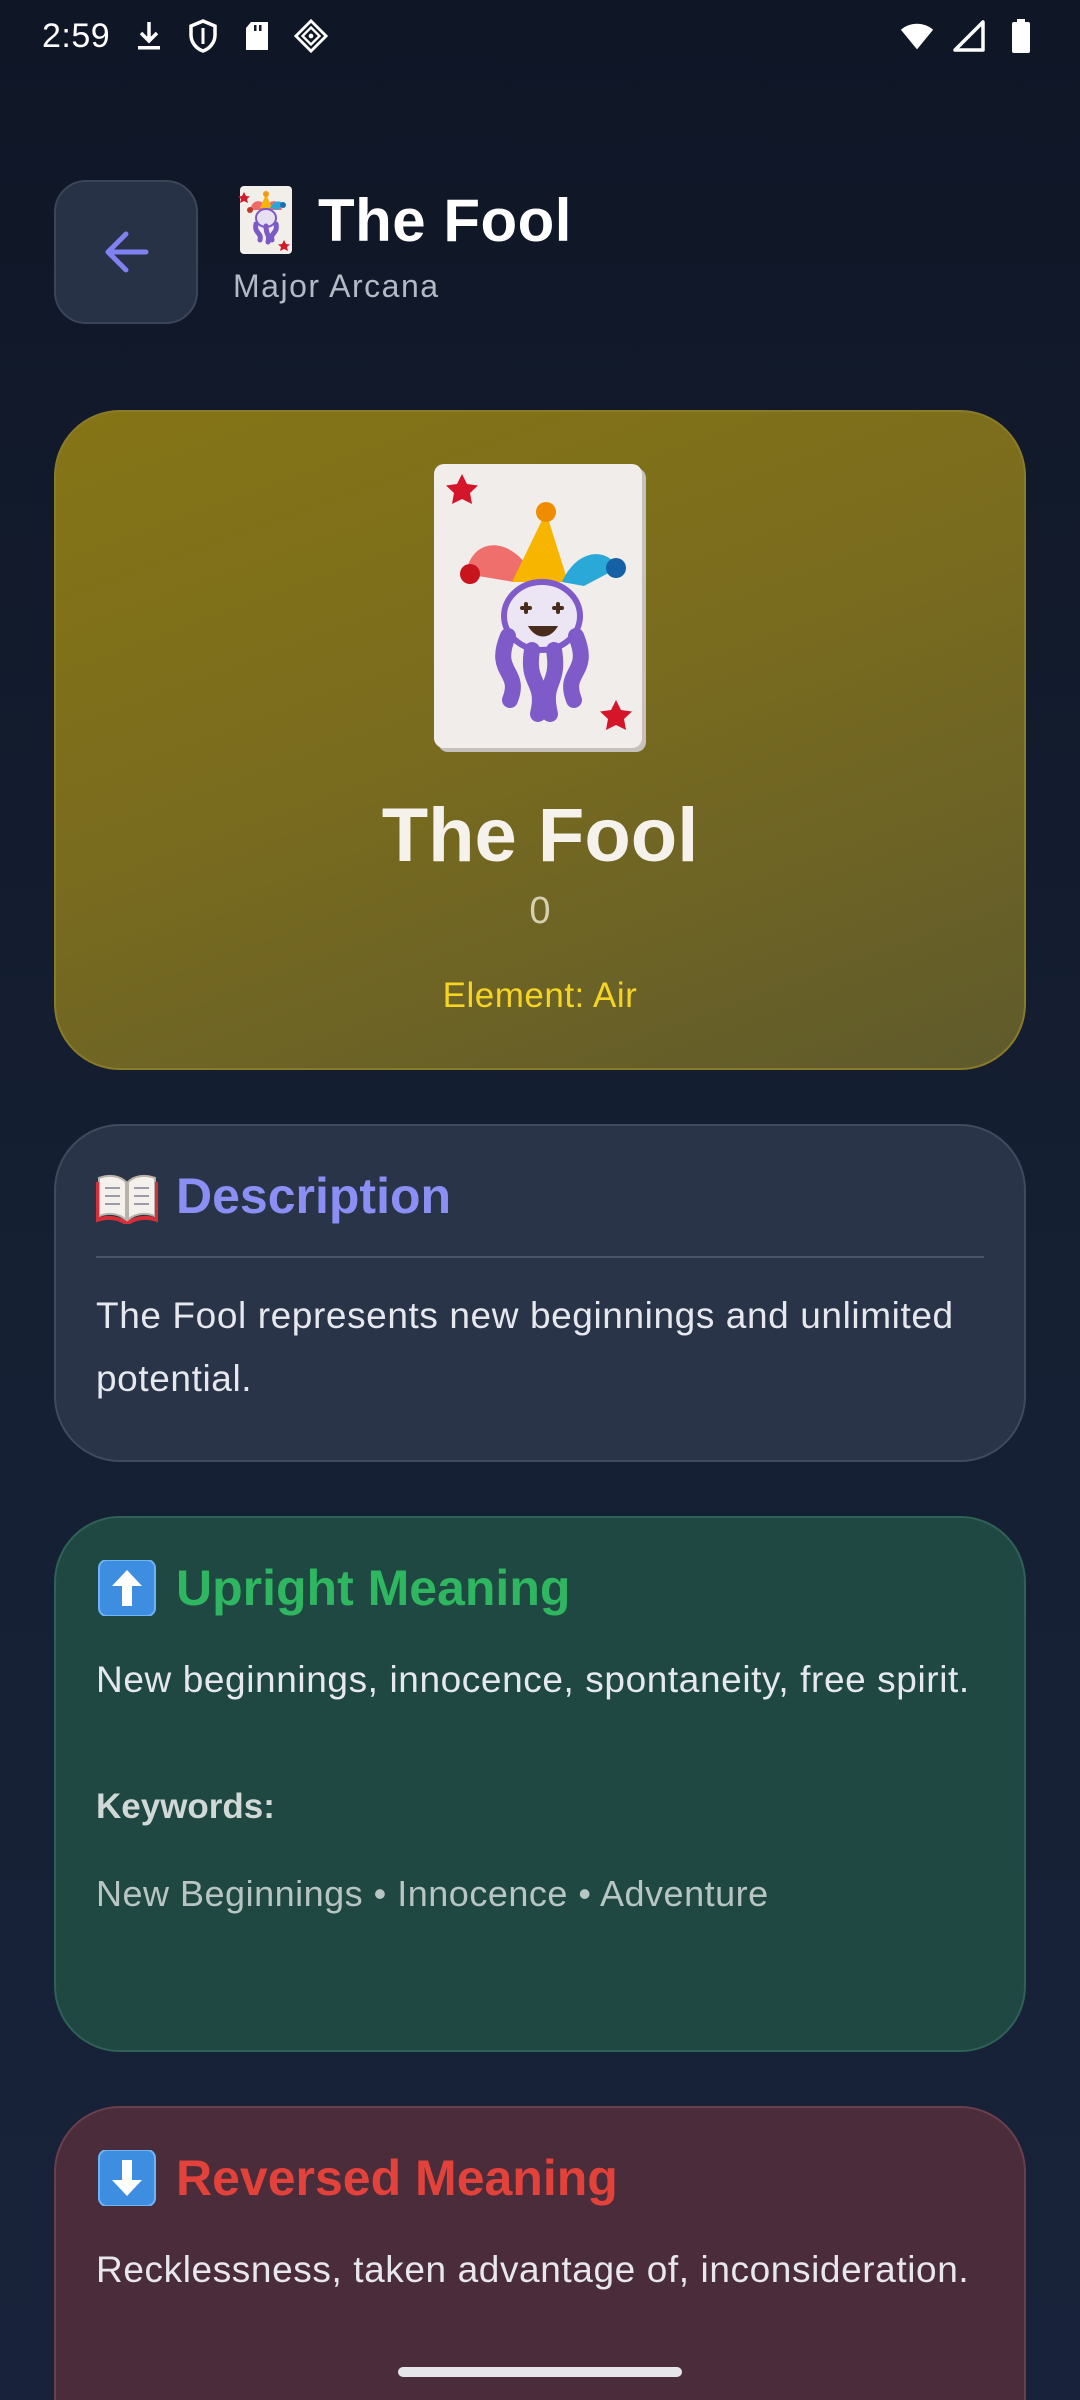 The width and height of the screenshot is (1080, 2400). I want to click on cell-signal-icon, so click(969, 36).